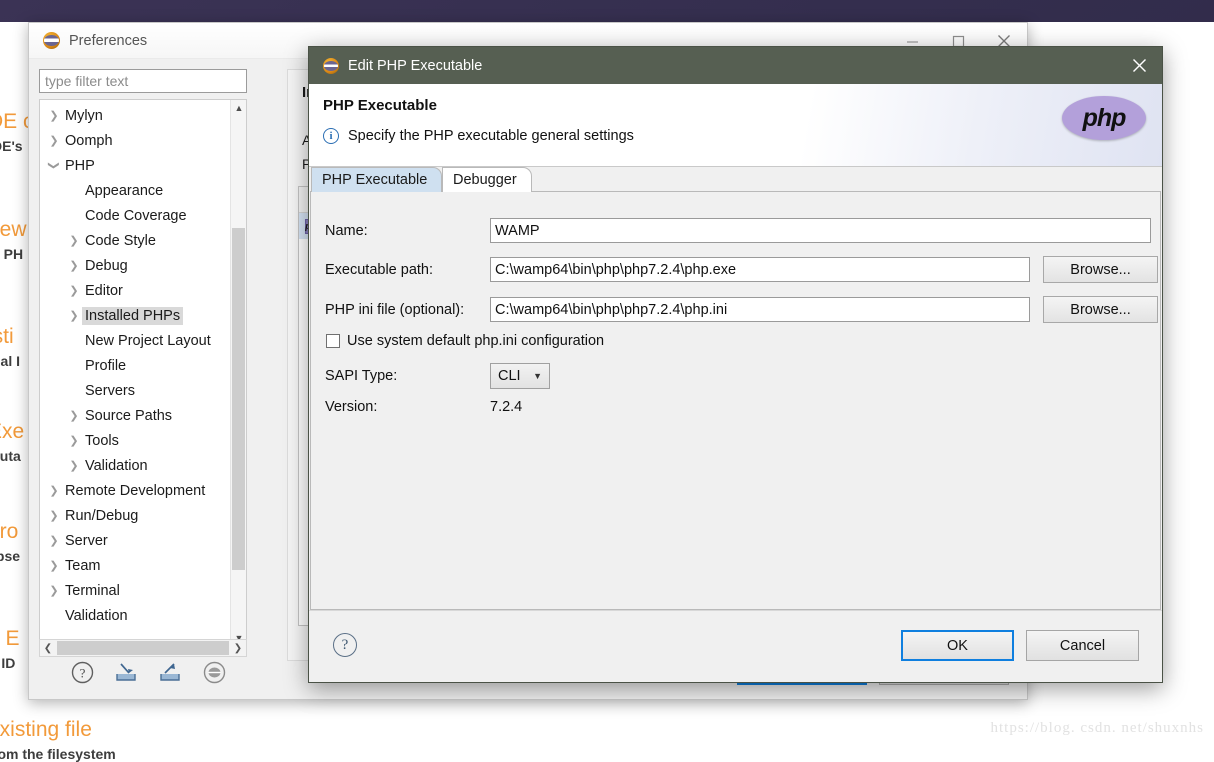  What do you see at coordinates (128, 416) in the screenshot?
I see `sidebar-item-label: Source Paths` at bounding box center [128, 416].